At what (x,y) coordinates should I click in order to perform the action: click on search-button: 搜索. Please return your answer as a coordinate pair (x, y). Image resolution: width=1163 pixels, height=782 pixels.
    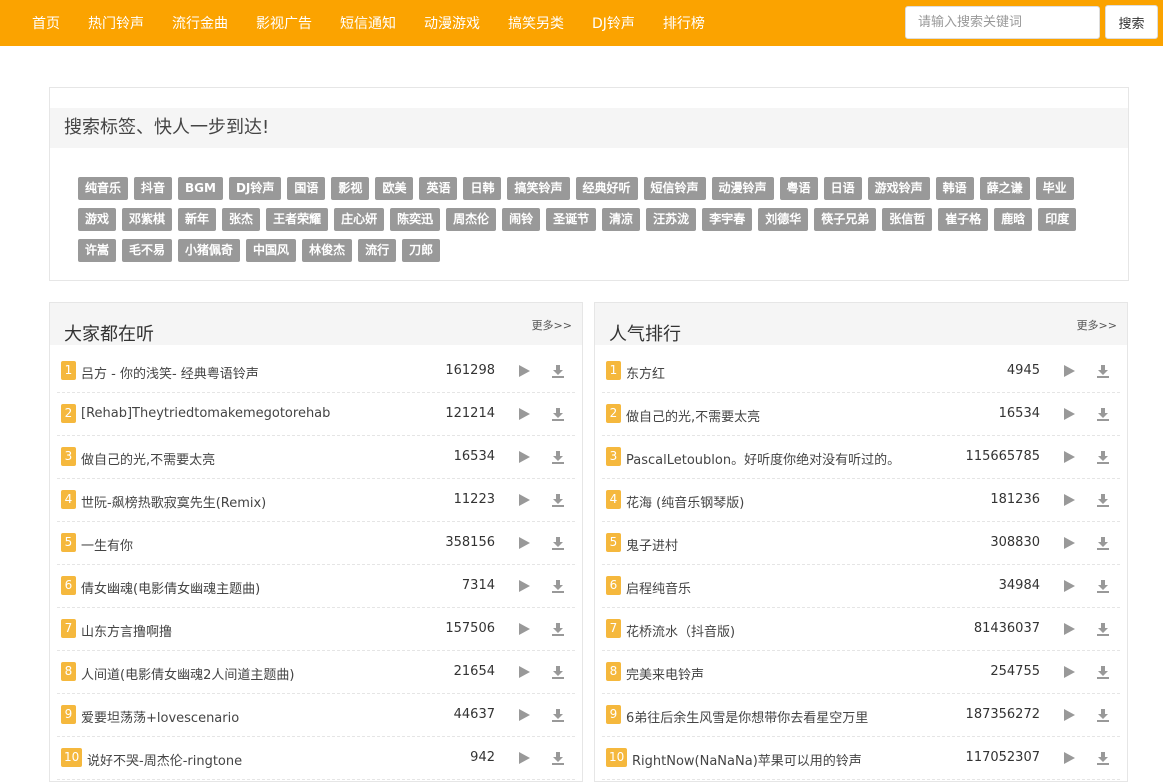
    Looking at the image, I should click on (1131, 22).